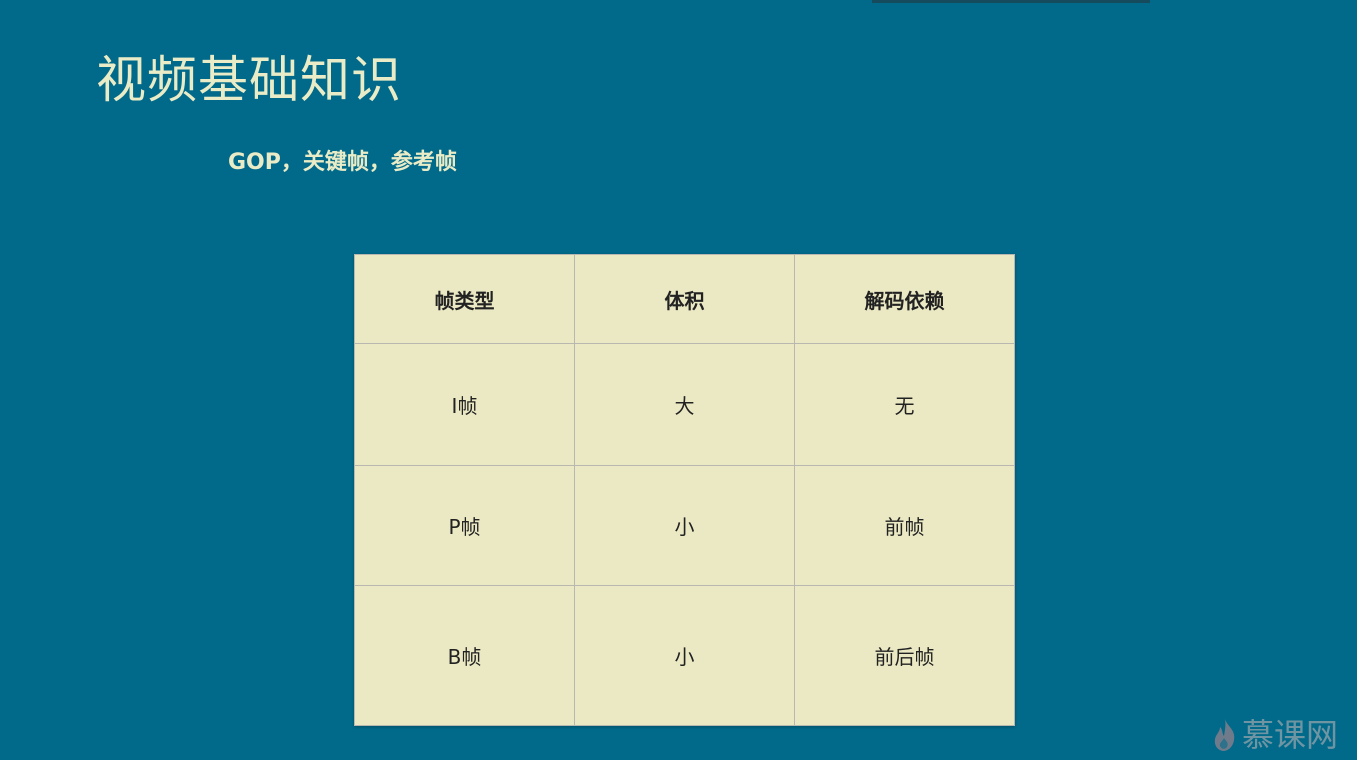  I want to click on slide-subtitle: GOP，关键帧，参考帧, so click(342, 162).